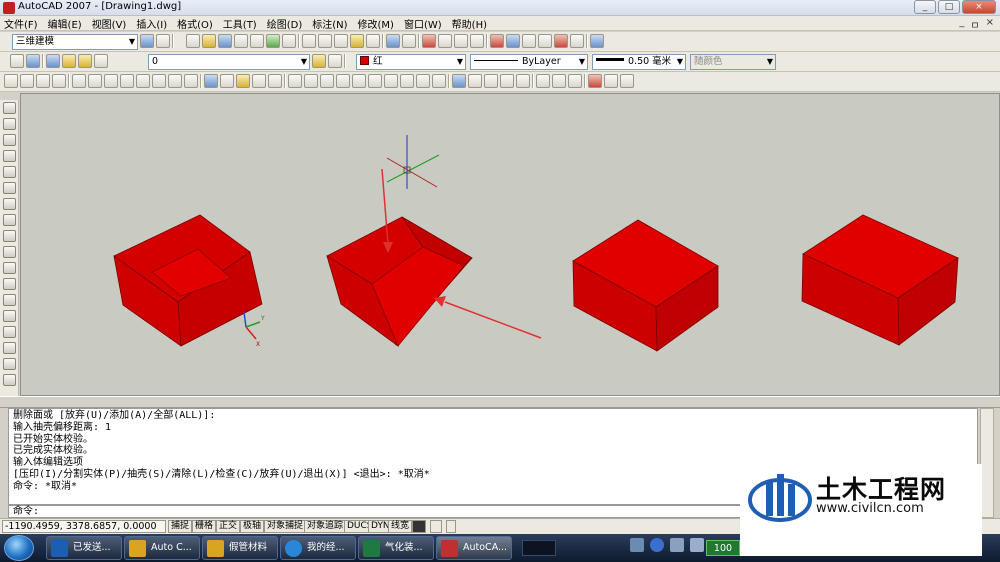 This screenshot has width=1000, height=562. Describe the element at coordinates (577, 41) in the screenshot. I see `calculator-icon` at that location.